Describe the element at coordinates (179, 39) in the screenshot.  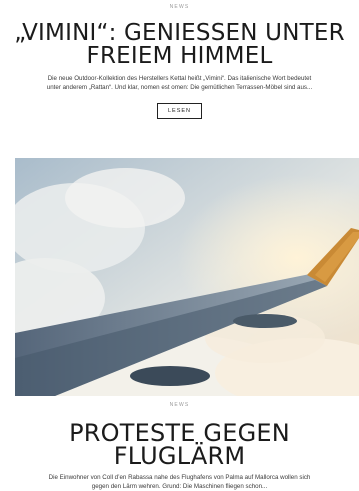
I see `article-headline: „Vimini“: Geniessen unter freiem Himmel` at that location.